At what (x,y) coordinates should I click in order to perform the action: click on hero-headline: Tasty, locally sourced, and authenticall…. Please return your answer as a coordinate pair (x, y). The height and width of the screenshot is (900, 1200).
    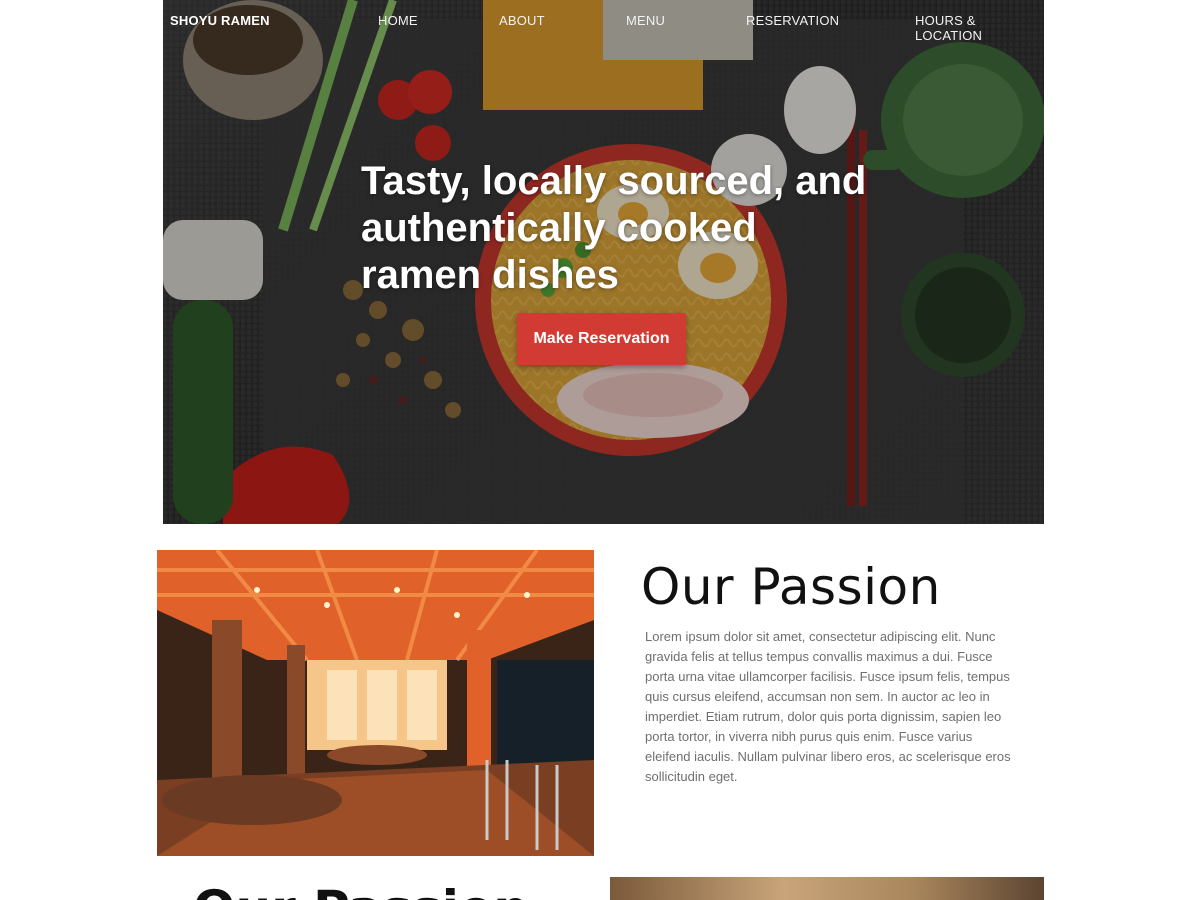
    Looking at the image, I should click on (614, 228).